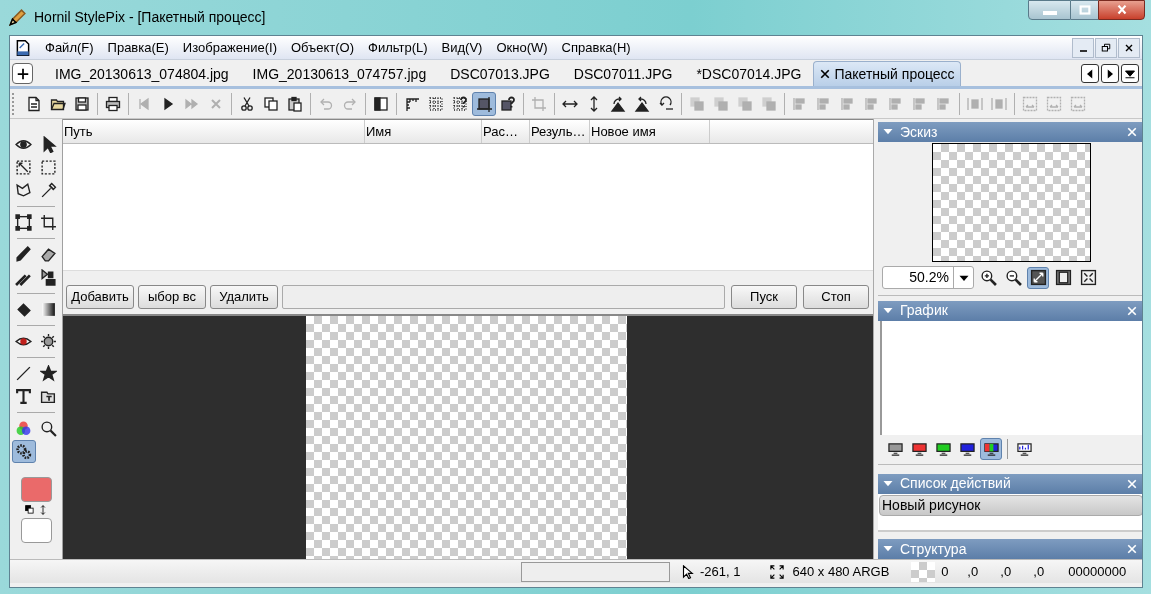 The image size is (1151, 594). I want to click on panel-title: График, so click(924, 311).